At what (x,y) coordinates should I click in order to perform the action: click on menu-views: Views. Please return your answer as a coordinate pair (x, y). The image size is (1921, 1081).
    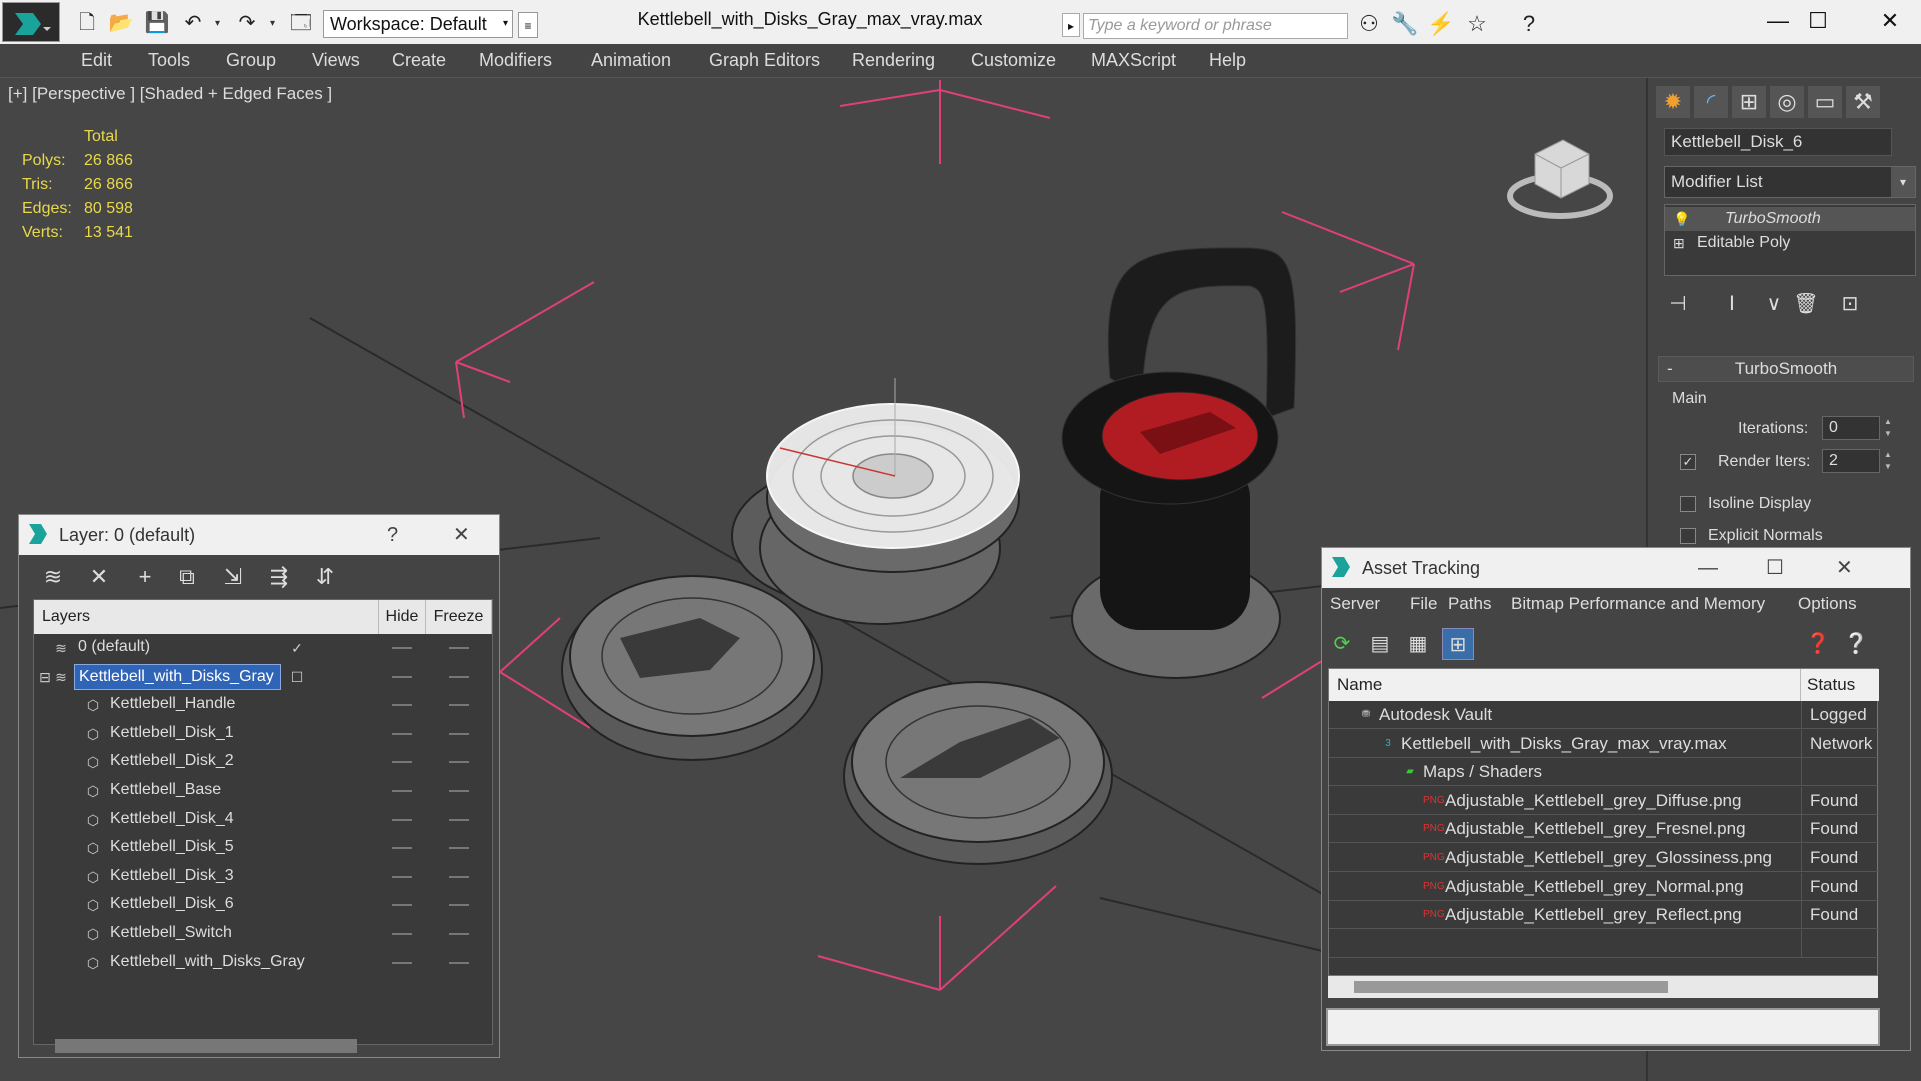
    Looking at the image, I should click on (336, 60).